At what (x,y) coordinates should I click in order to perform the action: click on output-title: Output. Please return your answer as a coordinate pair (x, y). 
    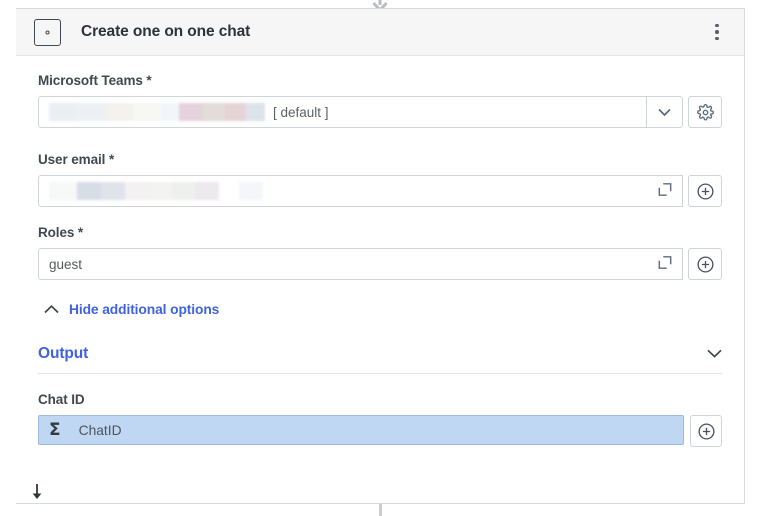
    Looking at the image, I should click on (63, 353).